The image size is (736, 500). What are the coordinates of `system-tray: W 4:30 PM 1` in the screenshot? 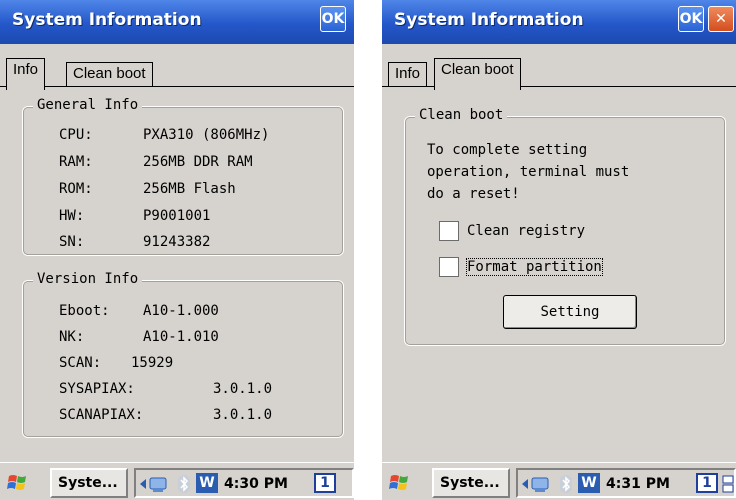 It's located at (244, 483).